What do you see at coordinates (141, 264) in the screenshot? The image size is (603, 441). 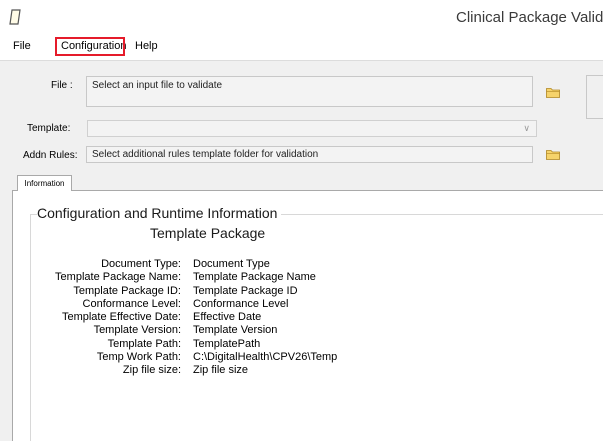 I see `info-key: Document Type:` at bounding box center [141, 264].